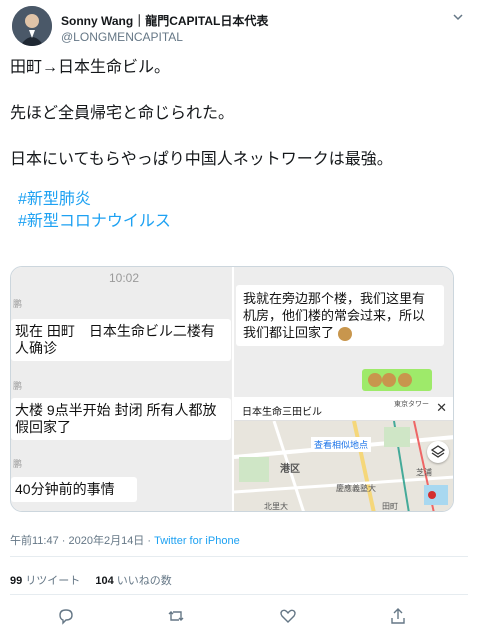 This screenshot has height=636, width=480. What do you see at coordinates (176, 616) in the screenshot?
I see `retweet-icon` at bounding box center [176, 616].